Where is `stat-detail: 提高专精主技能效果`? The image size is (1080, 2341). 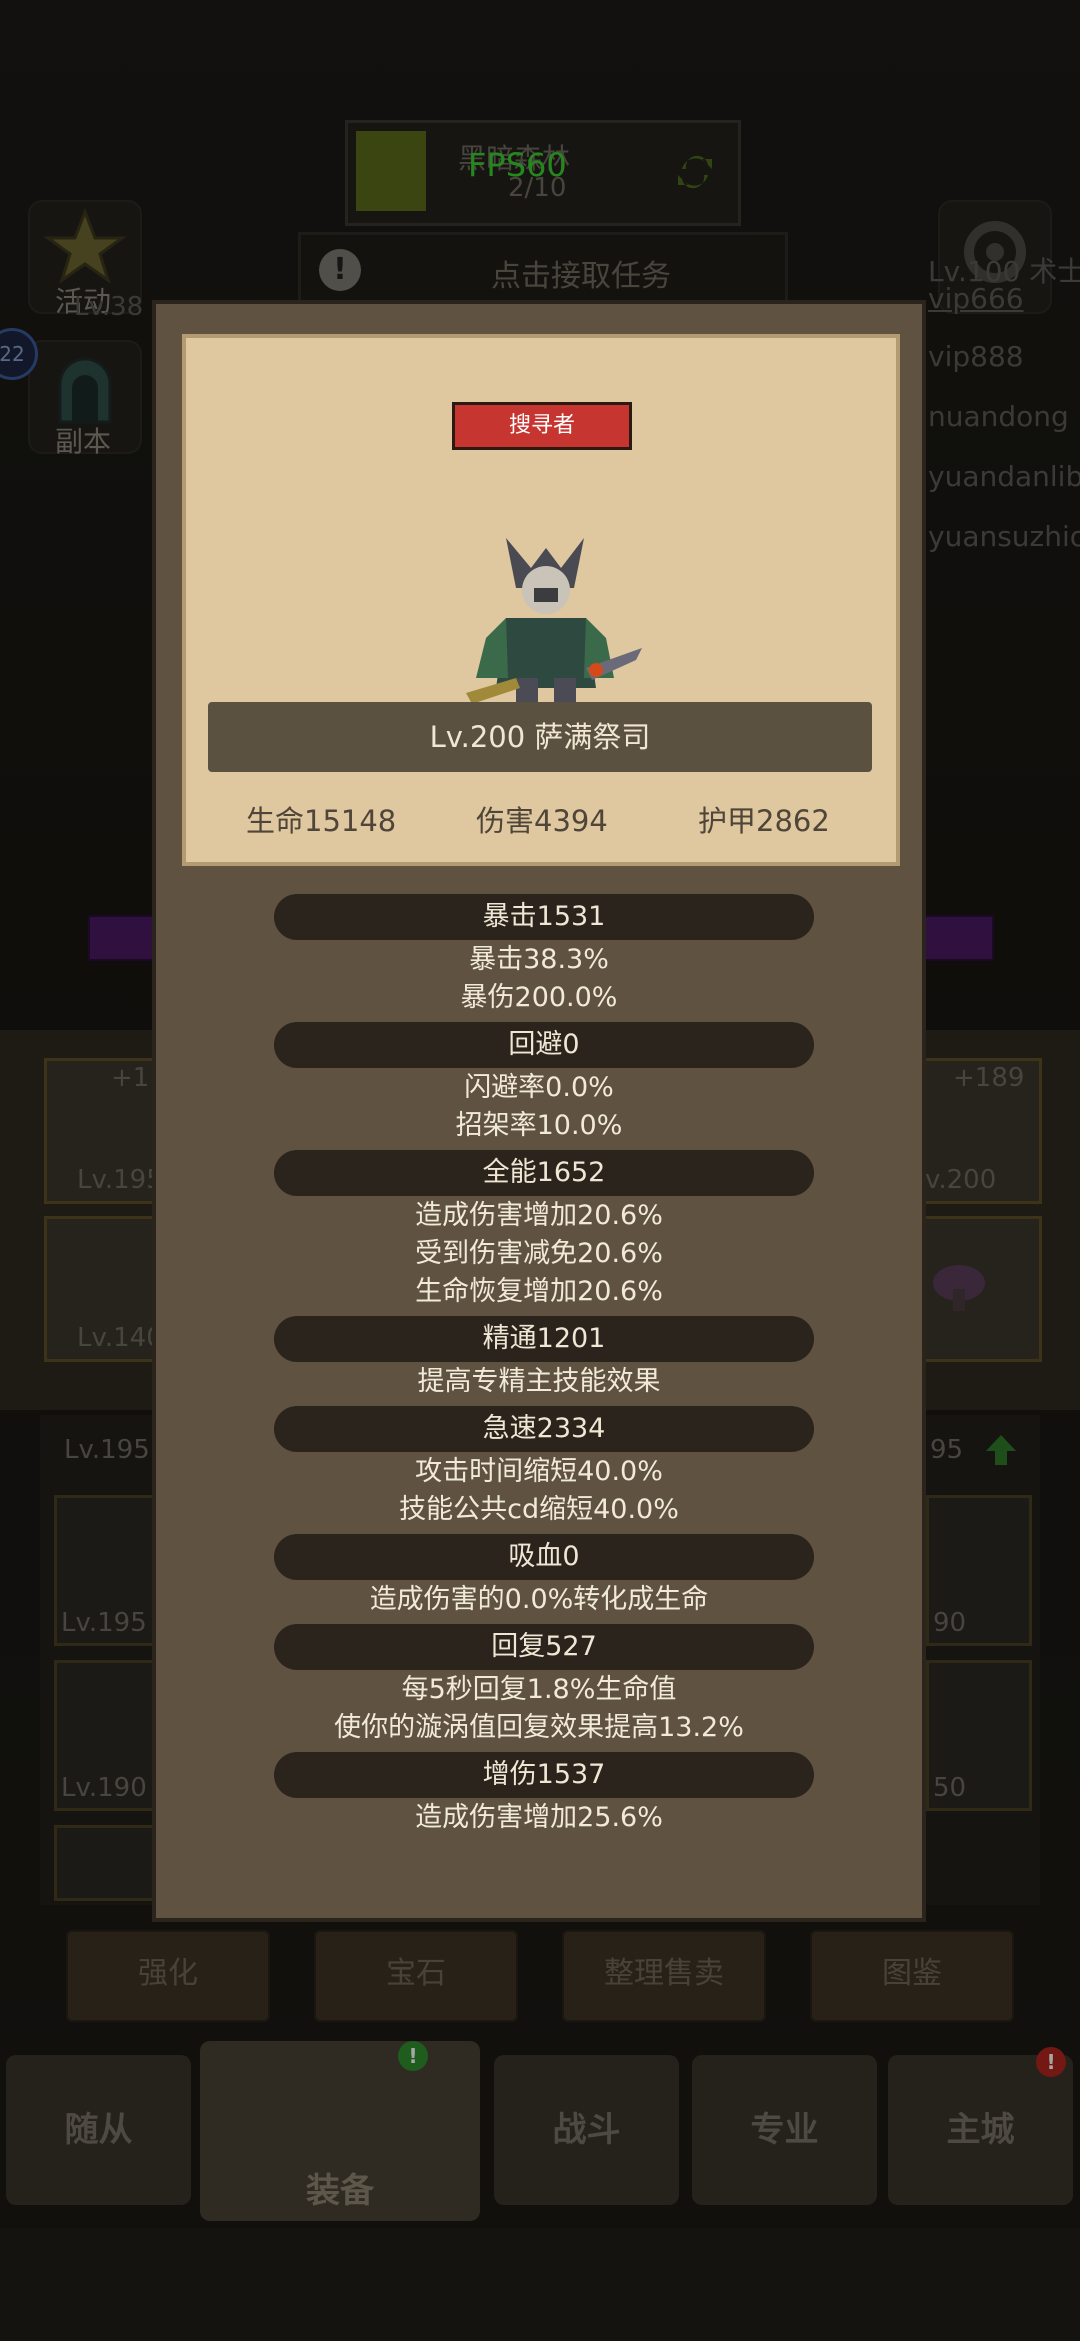
stat-detail: 提高专精主技能效果 is located at coordinates (539, 1381).